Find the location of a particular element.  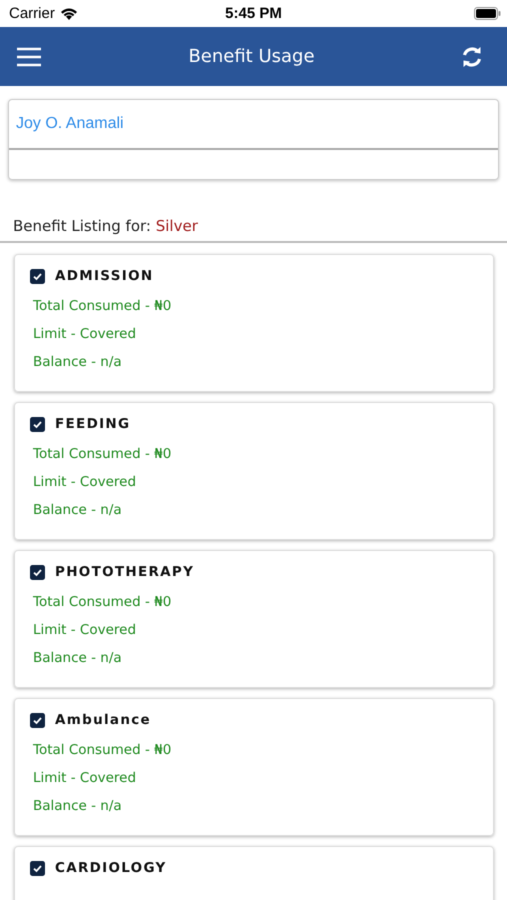

benefit-listing-label: Benefit Listing for: Silver is located at coordinates (105, 226).